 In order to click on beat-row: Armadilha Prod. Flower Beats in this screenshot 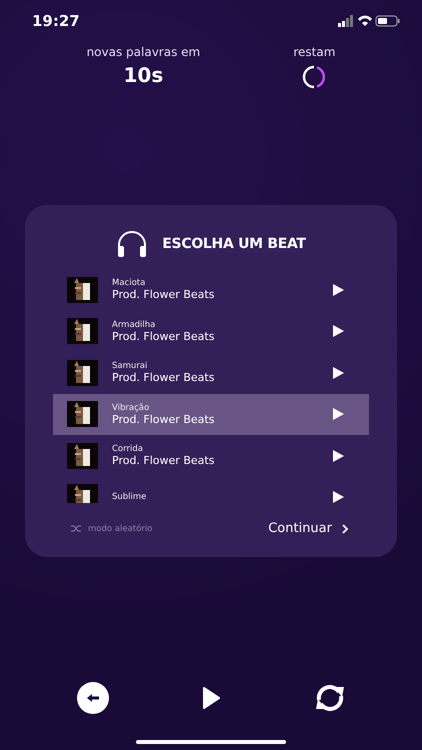, I will do `click(211, 331)`.